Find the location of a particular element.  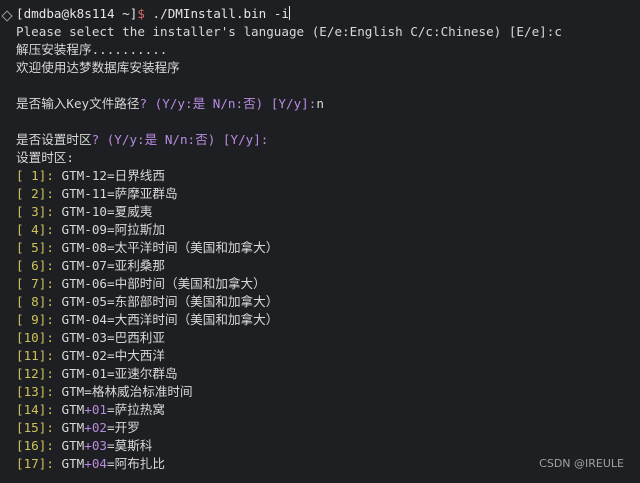

timezone-code: GTM-05= is located at coordinates (88, 301).